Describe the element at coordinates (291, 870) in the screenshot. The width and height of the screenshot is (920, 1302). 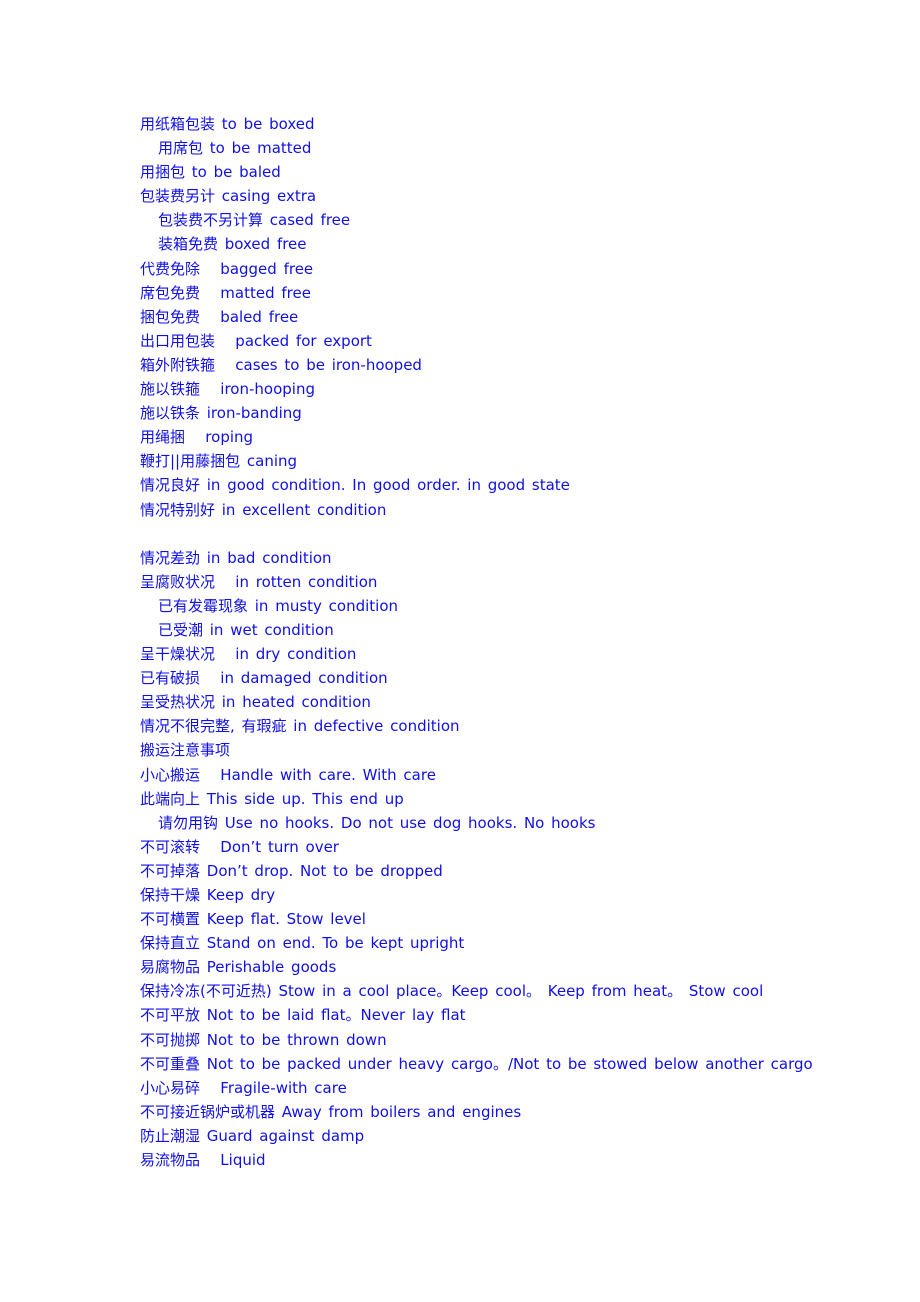
I see `text-line: 不可掉落 Don’t drop. Not to be dropped` at that location.